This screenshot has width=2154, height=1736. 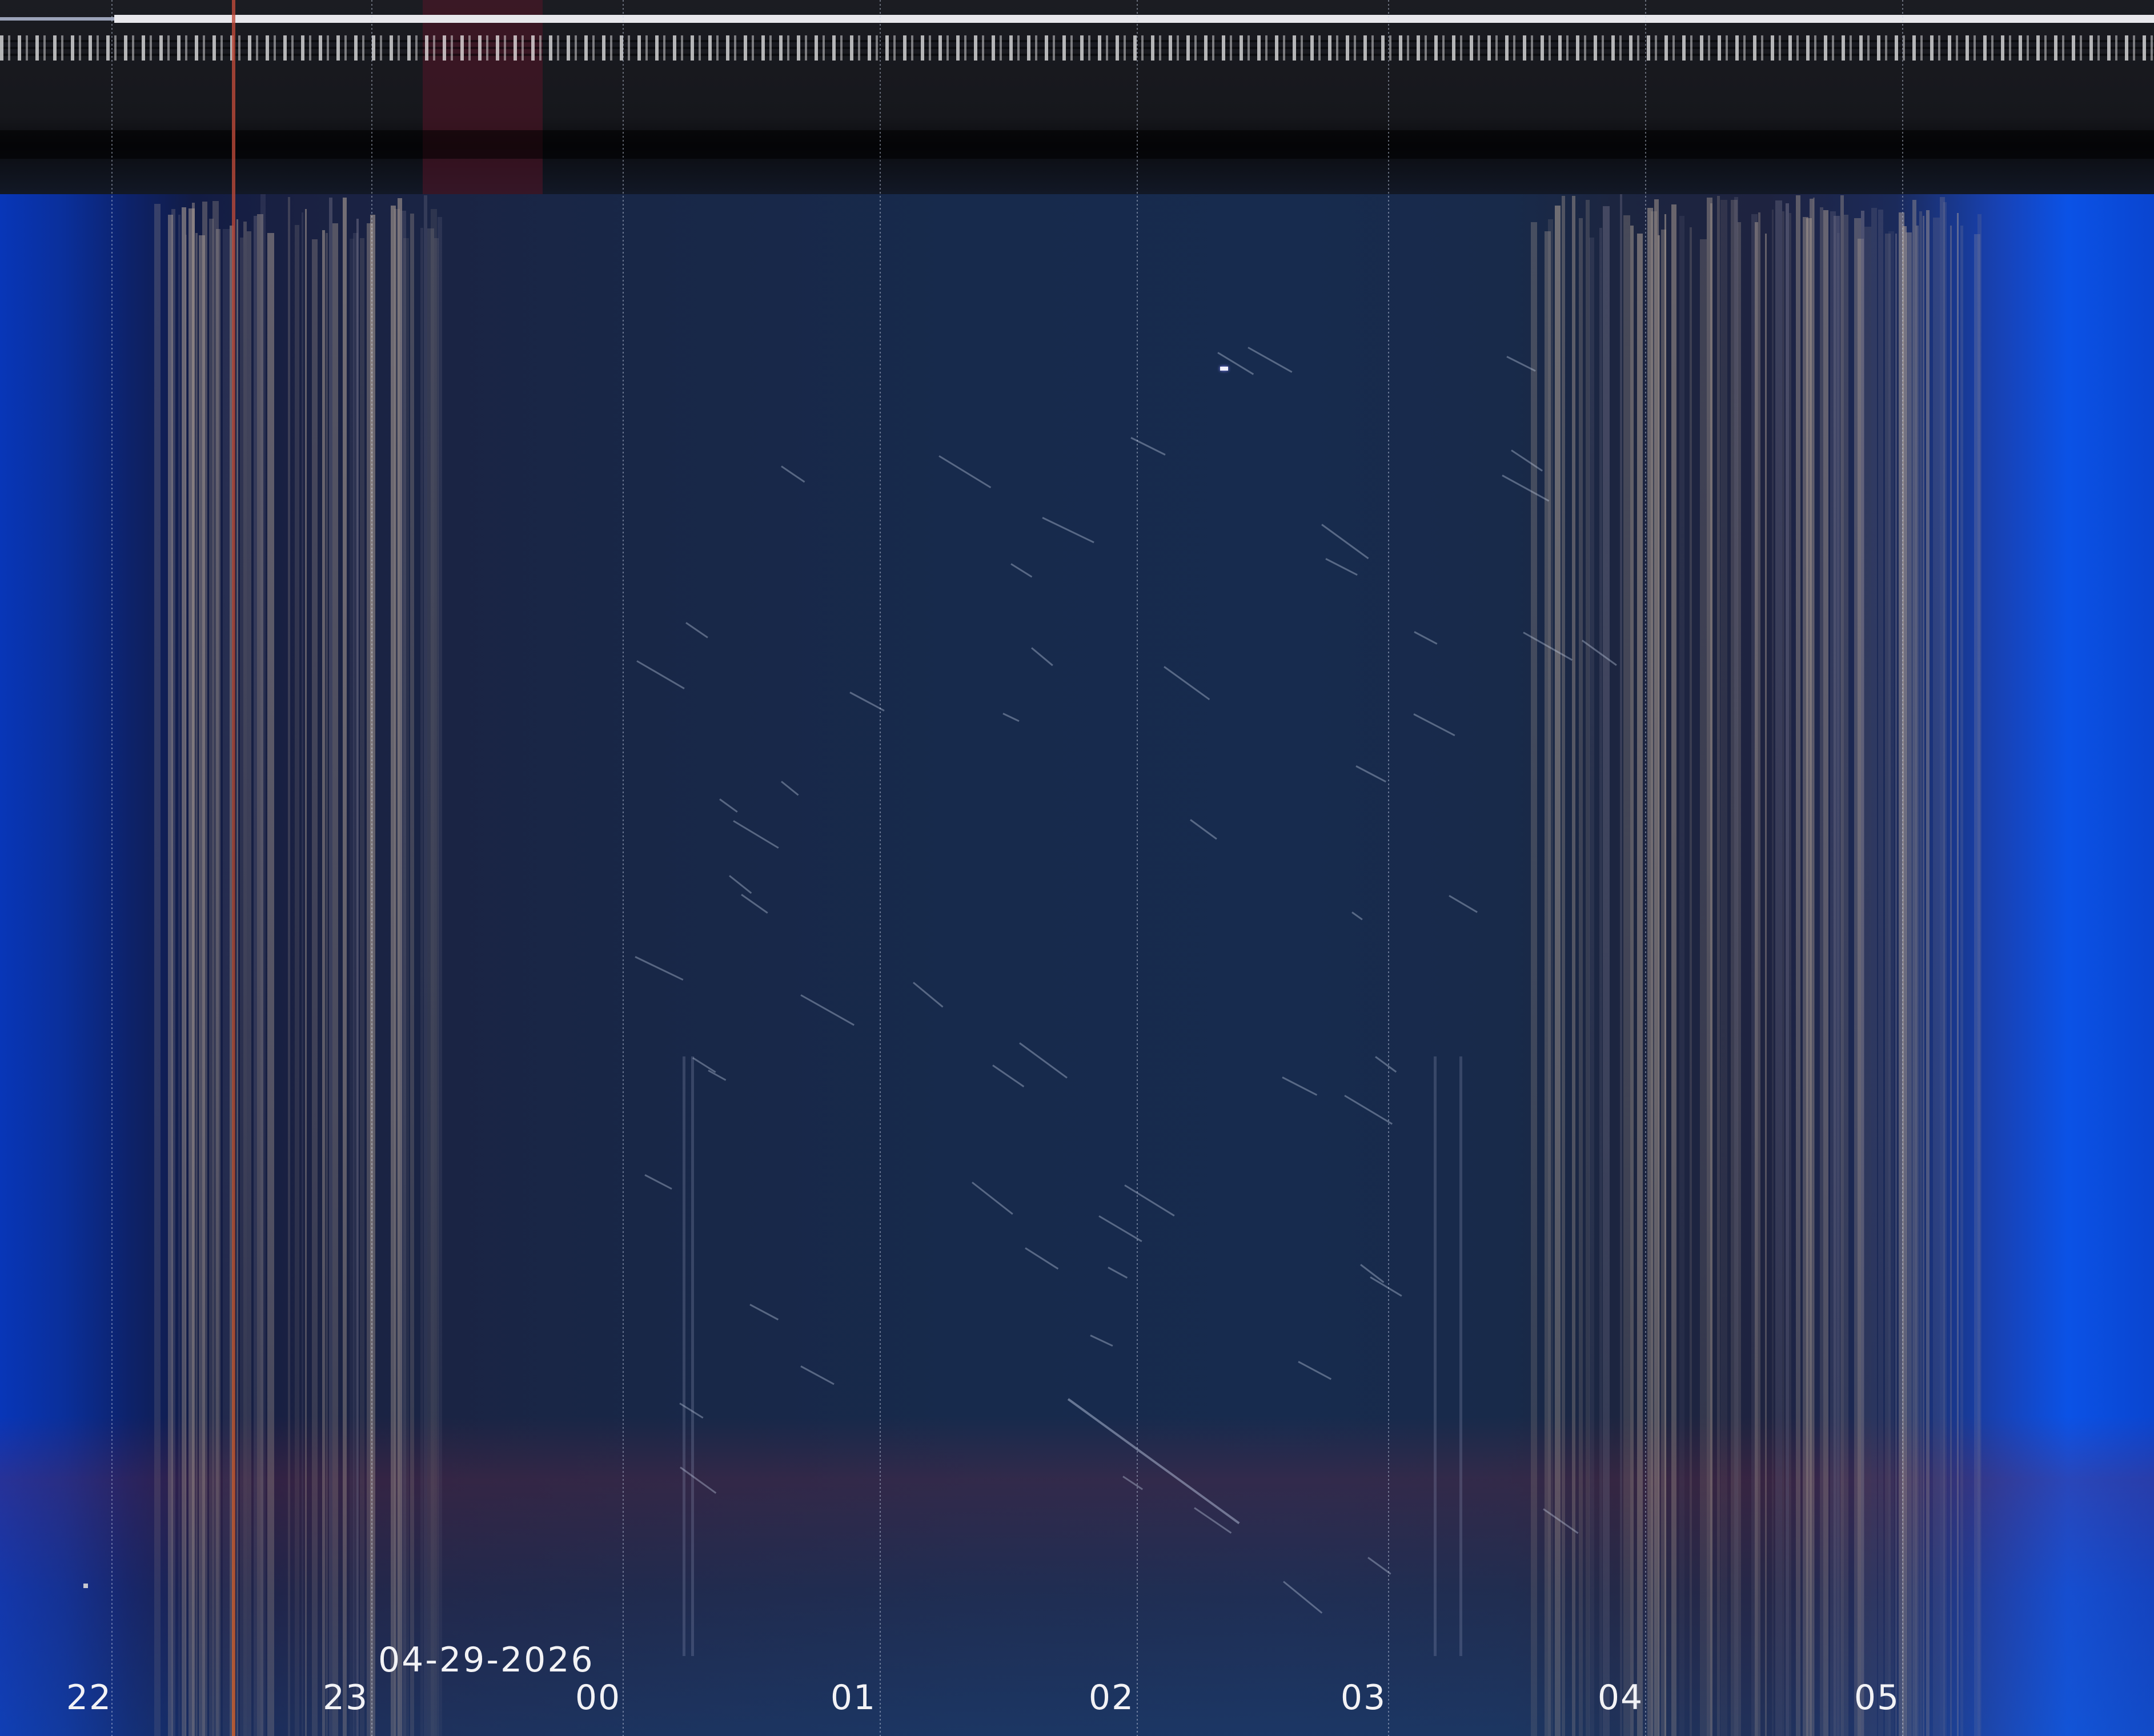 I want to click on bright-object, so click(x=1224, y=369).